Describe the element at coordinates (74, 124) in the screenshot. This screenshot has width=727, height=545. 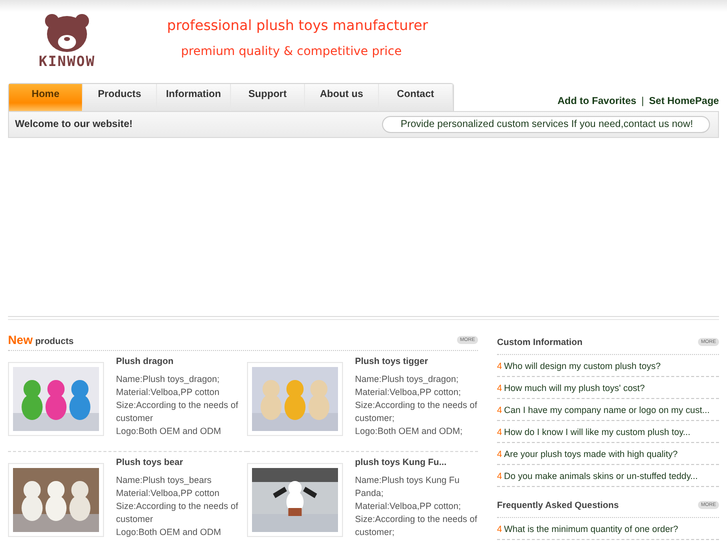
I see `welcome-text: Welcome to our website!` at that location.